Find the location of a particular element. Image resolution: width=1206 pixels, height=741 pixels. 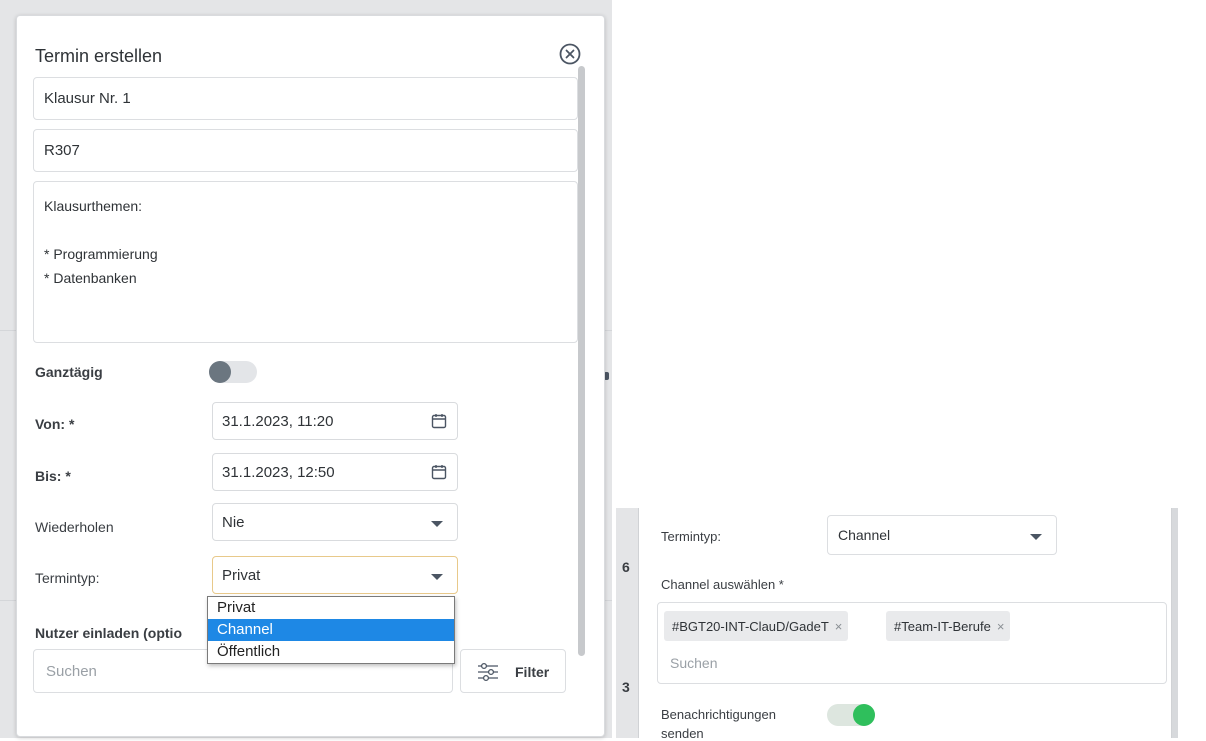

filter-button-label: Filter is located at coordinates (532, 672).